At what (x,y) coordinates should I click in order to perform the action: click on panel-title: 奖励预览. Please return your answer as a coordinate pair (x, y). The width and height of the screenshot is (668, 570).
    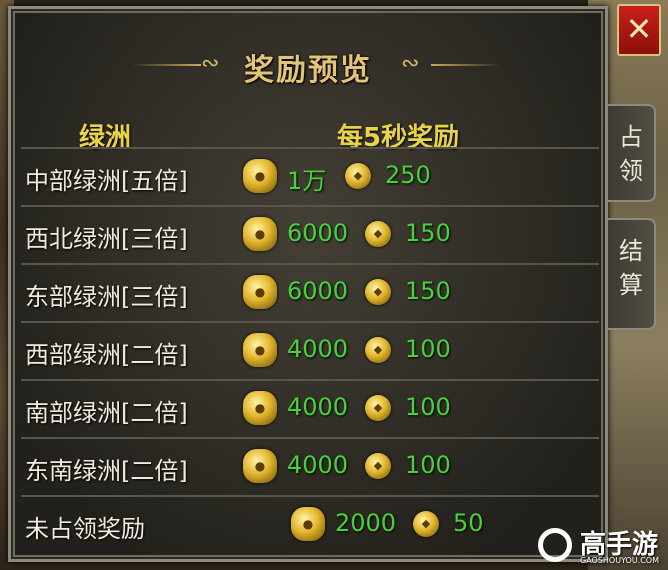
    Looking at the image, I should click on (308, 70).